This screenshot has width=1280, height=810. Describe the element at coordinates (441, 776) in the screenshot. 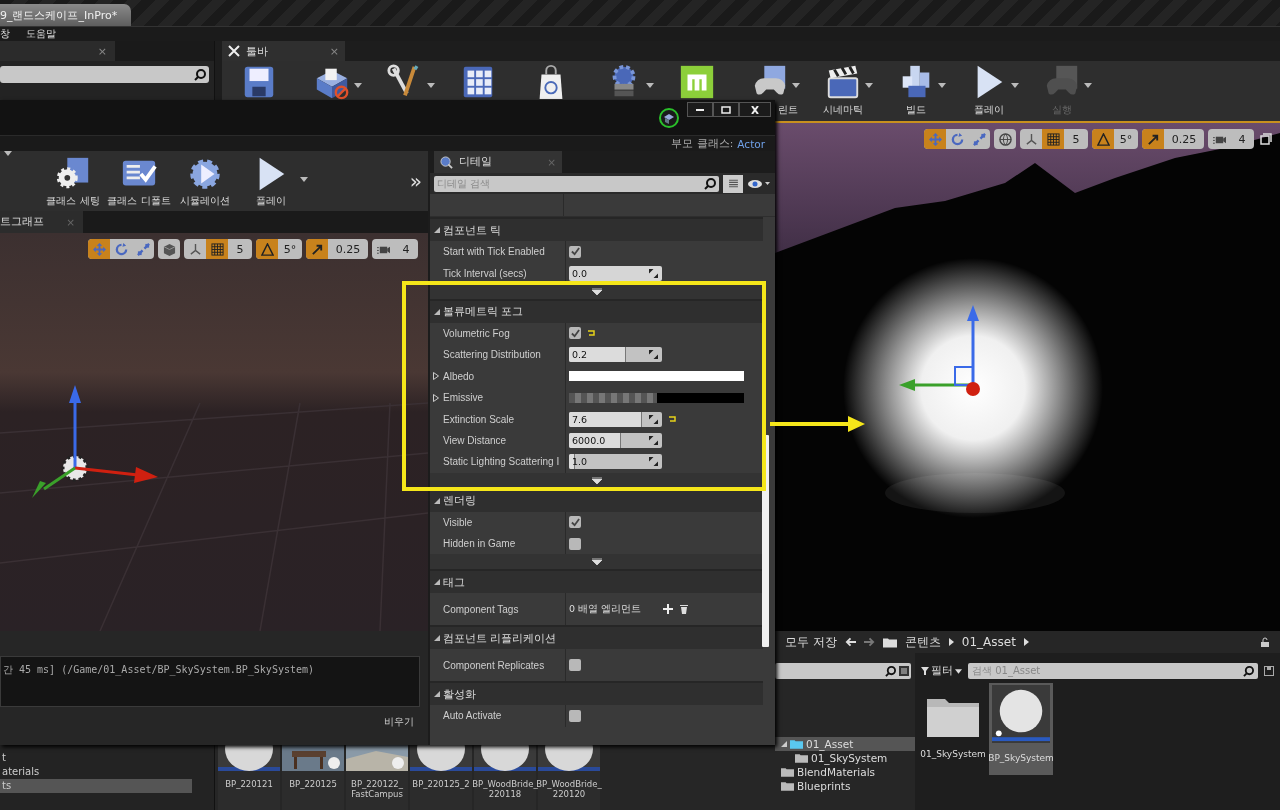

I see `asset-tile: BP_220125_2` at that location.